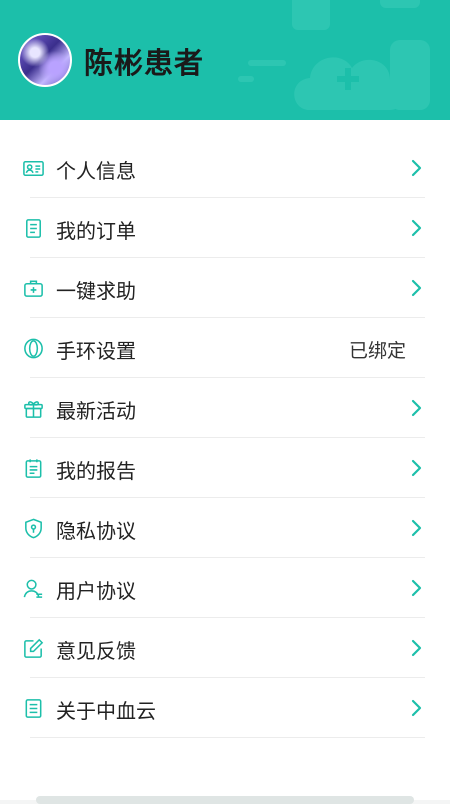  Describe the element at coordinates (144, 63) in the screenshot. I see `profile-name: 陈彬患者` at that location.